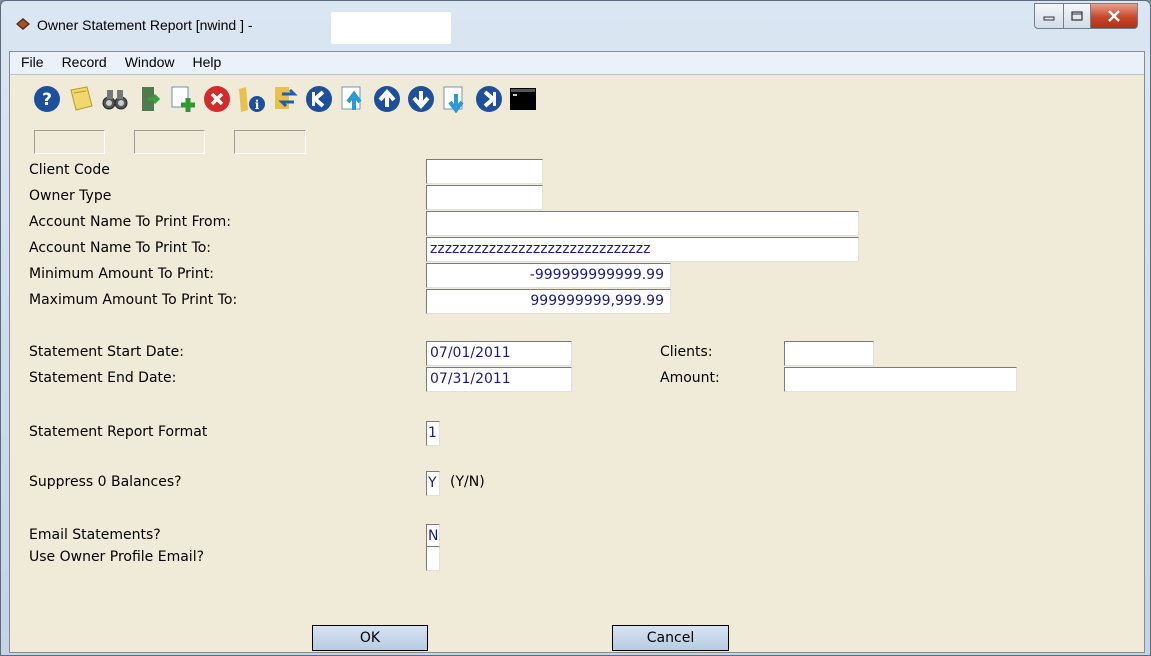 The width and height of the screenshot is (1151, 656). What do you see at coordinates (391, 28) in the screenshot?
I see `title-blank` at bounding box center [391, 28].